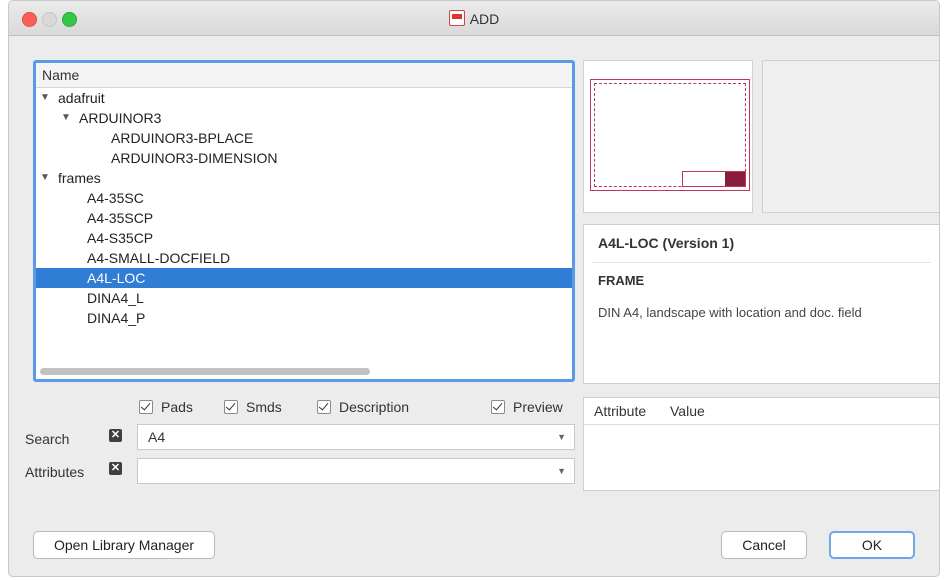 This screenshot has width=945, height=580. I want to click on description-checkbox: Description, so click(363, 408).